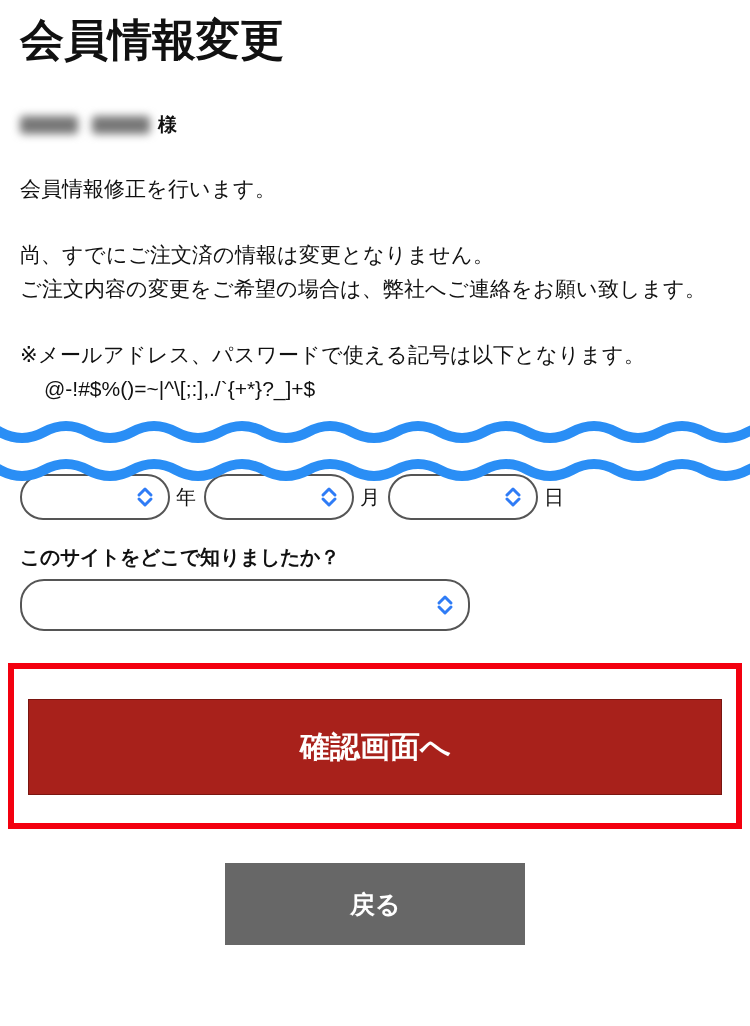 The width and height of the screenshot is (750, 1026). What do you see at coordinates (375, 904) in the screenshot?
I see `back-button: 戻る` at bounding box center [375, 904].